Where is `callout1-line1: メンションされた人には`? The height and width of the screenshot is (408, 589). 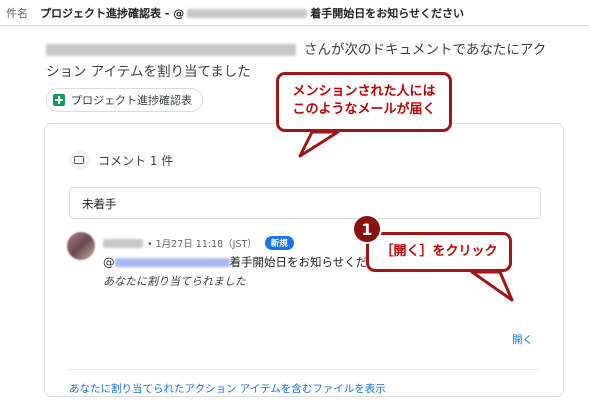 callout1-line1: メンションされた人には is located at coordinates (364, 91).